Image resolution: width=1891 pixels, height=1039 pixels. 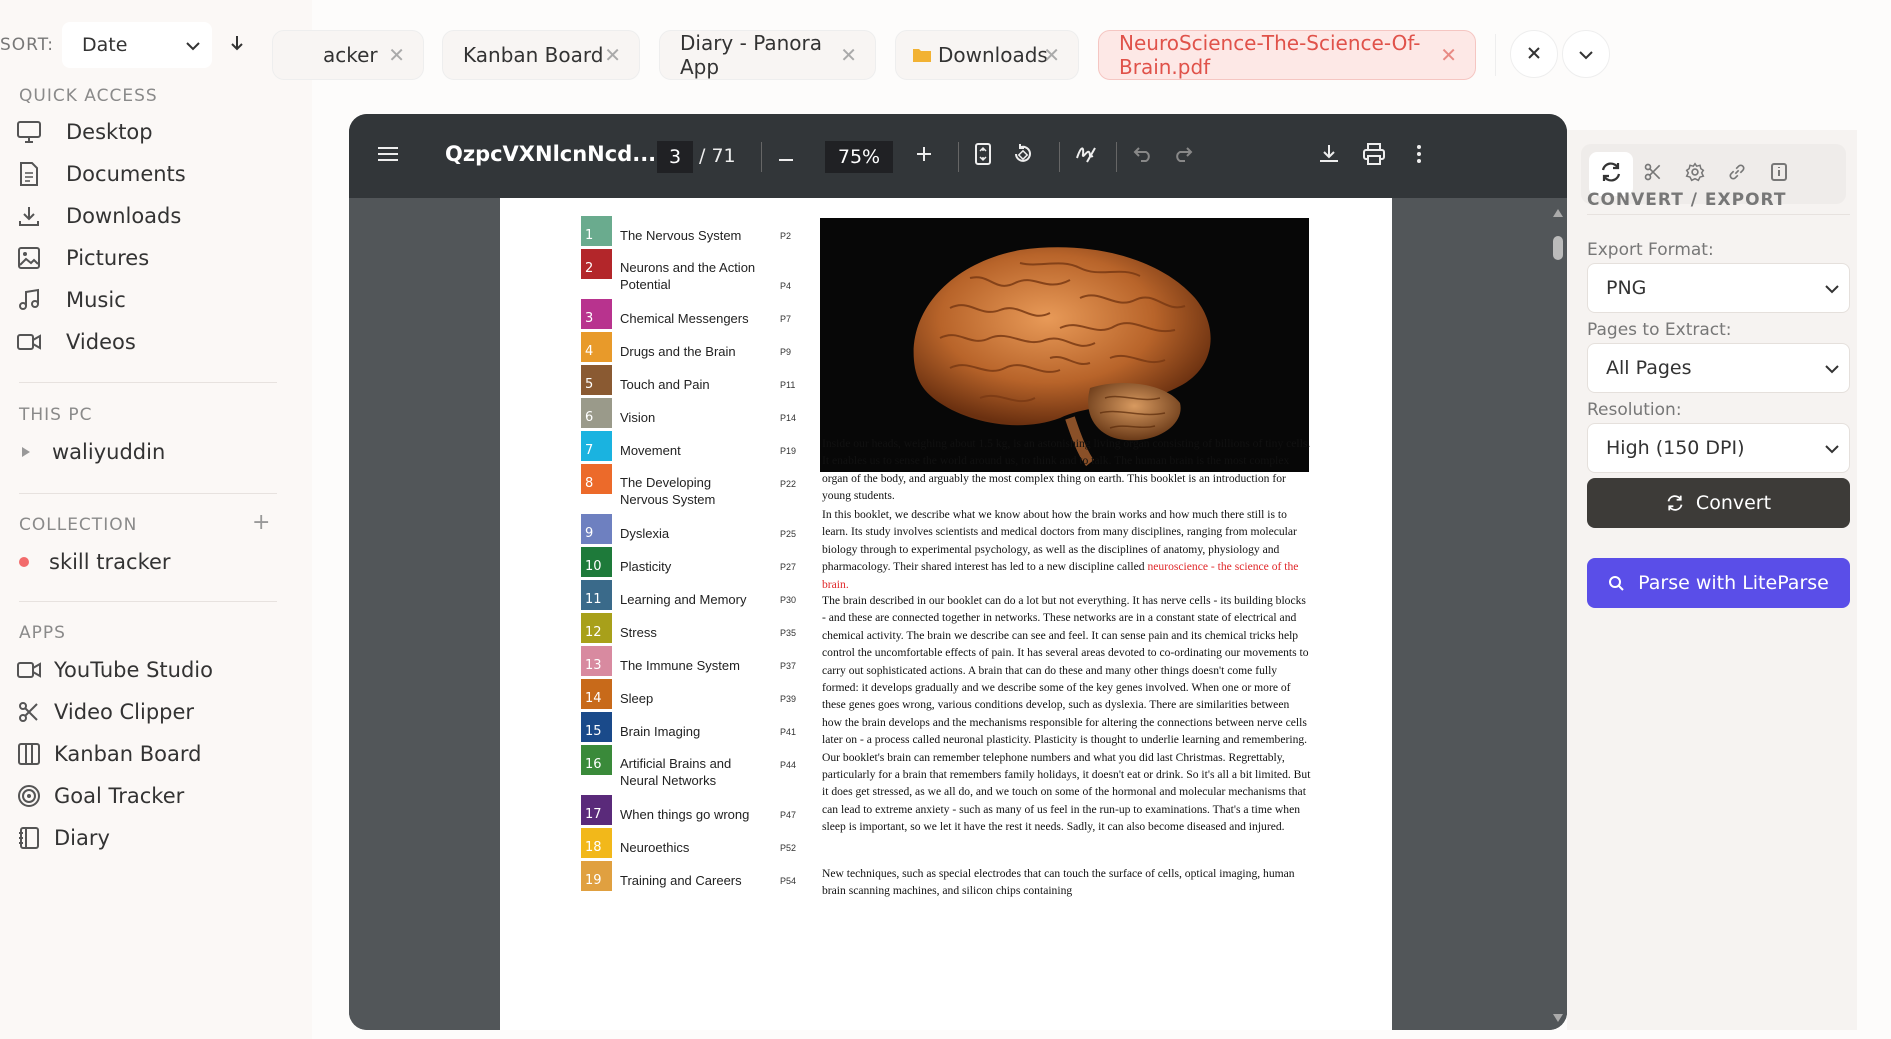 I want to click on music-icon, so click(x=29, y=300).